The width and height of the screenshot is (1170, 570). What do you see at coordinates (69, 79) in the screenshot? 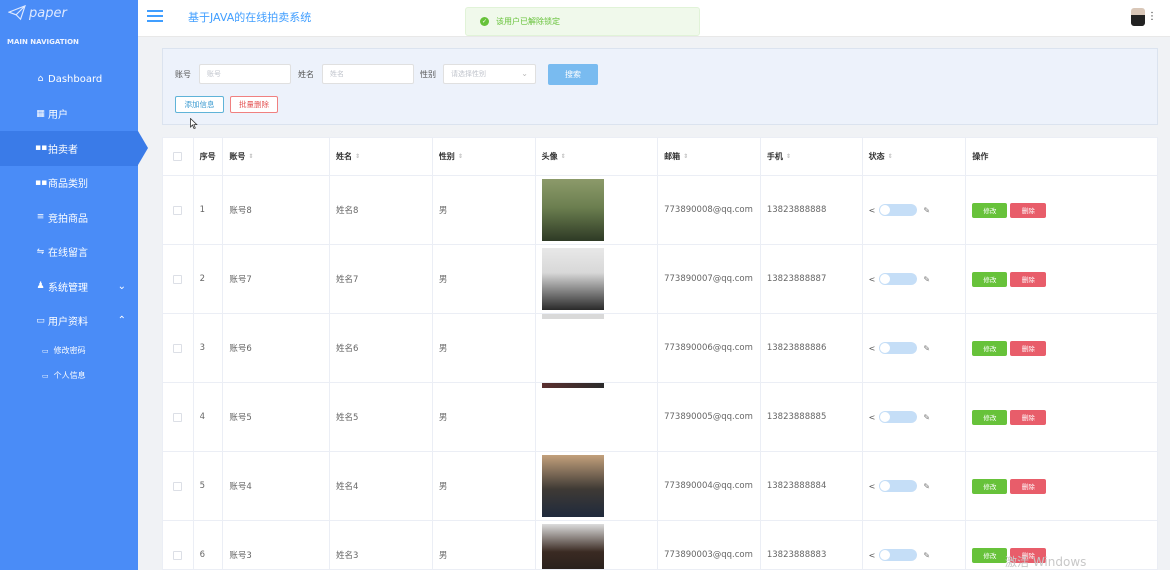
I see `sidebar-item-dashboard: ⌂ Dashboard` at bounding box center [69, 79].